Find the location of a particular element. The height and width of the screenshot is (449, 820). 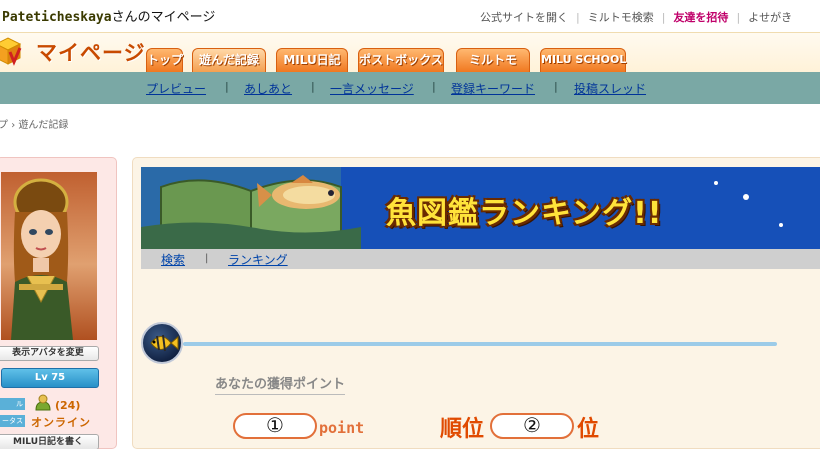

ranking-search-link: 検索 is located at coordinates (173, 259).